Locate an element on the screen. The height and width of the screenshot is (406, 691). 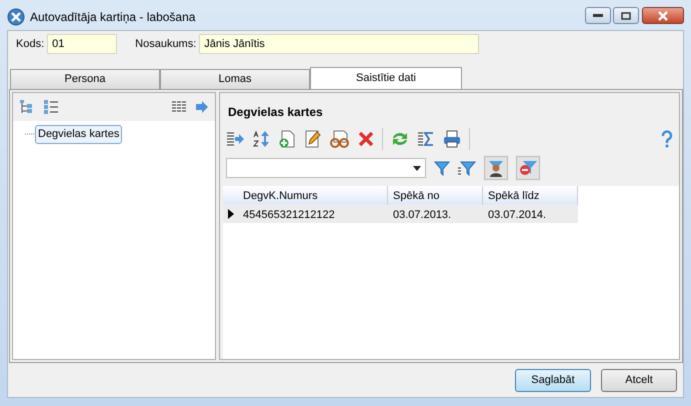
add-document-icon is located at coordinates (287, 139).